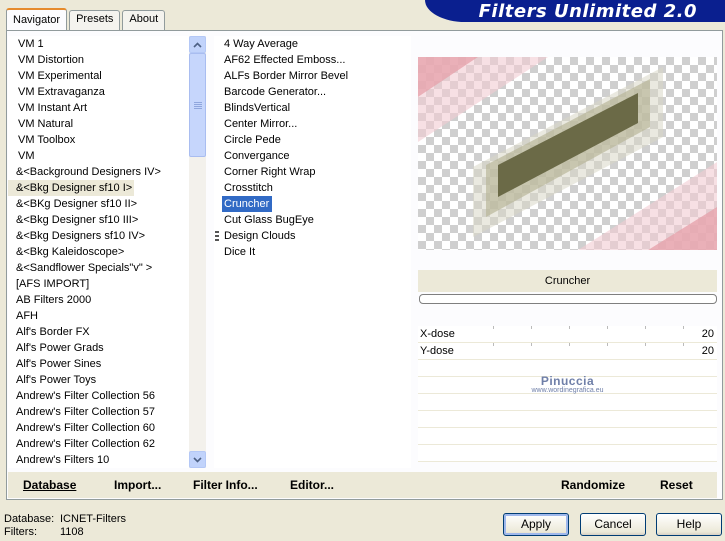  Describe the element at coordinates (48, 284) in the screenshot. I see `category-item: [AFS IMPORT]` at that location.